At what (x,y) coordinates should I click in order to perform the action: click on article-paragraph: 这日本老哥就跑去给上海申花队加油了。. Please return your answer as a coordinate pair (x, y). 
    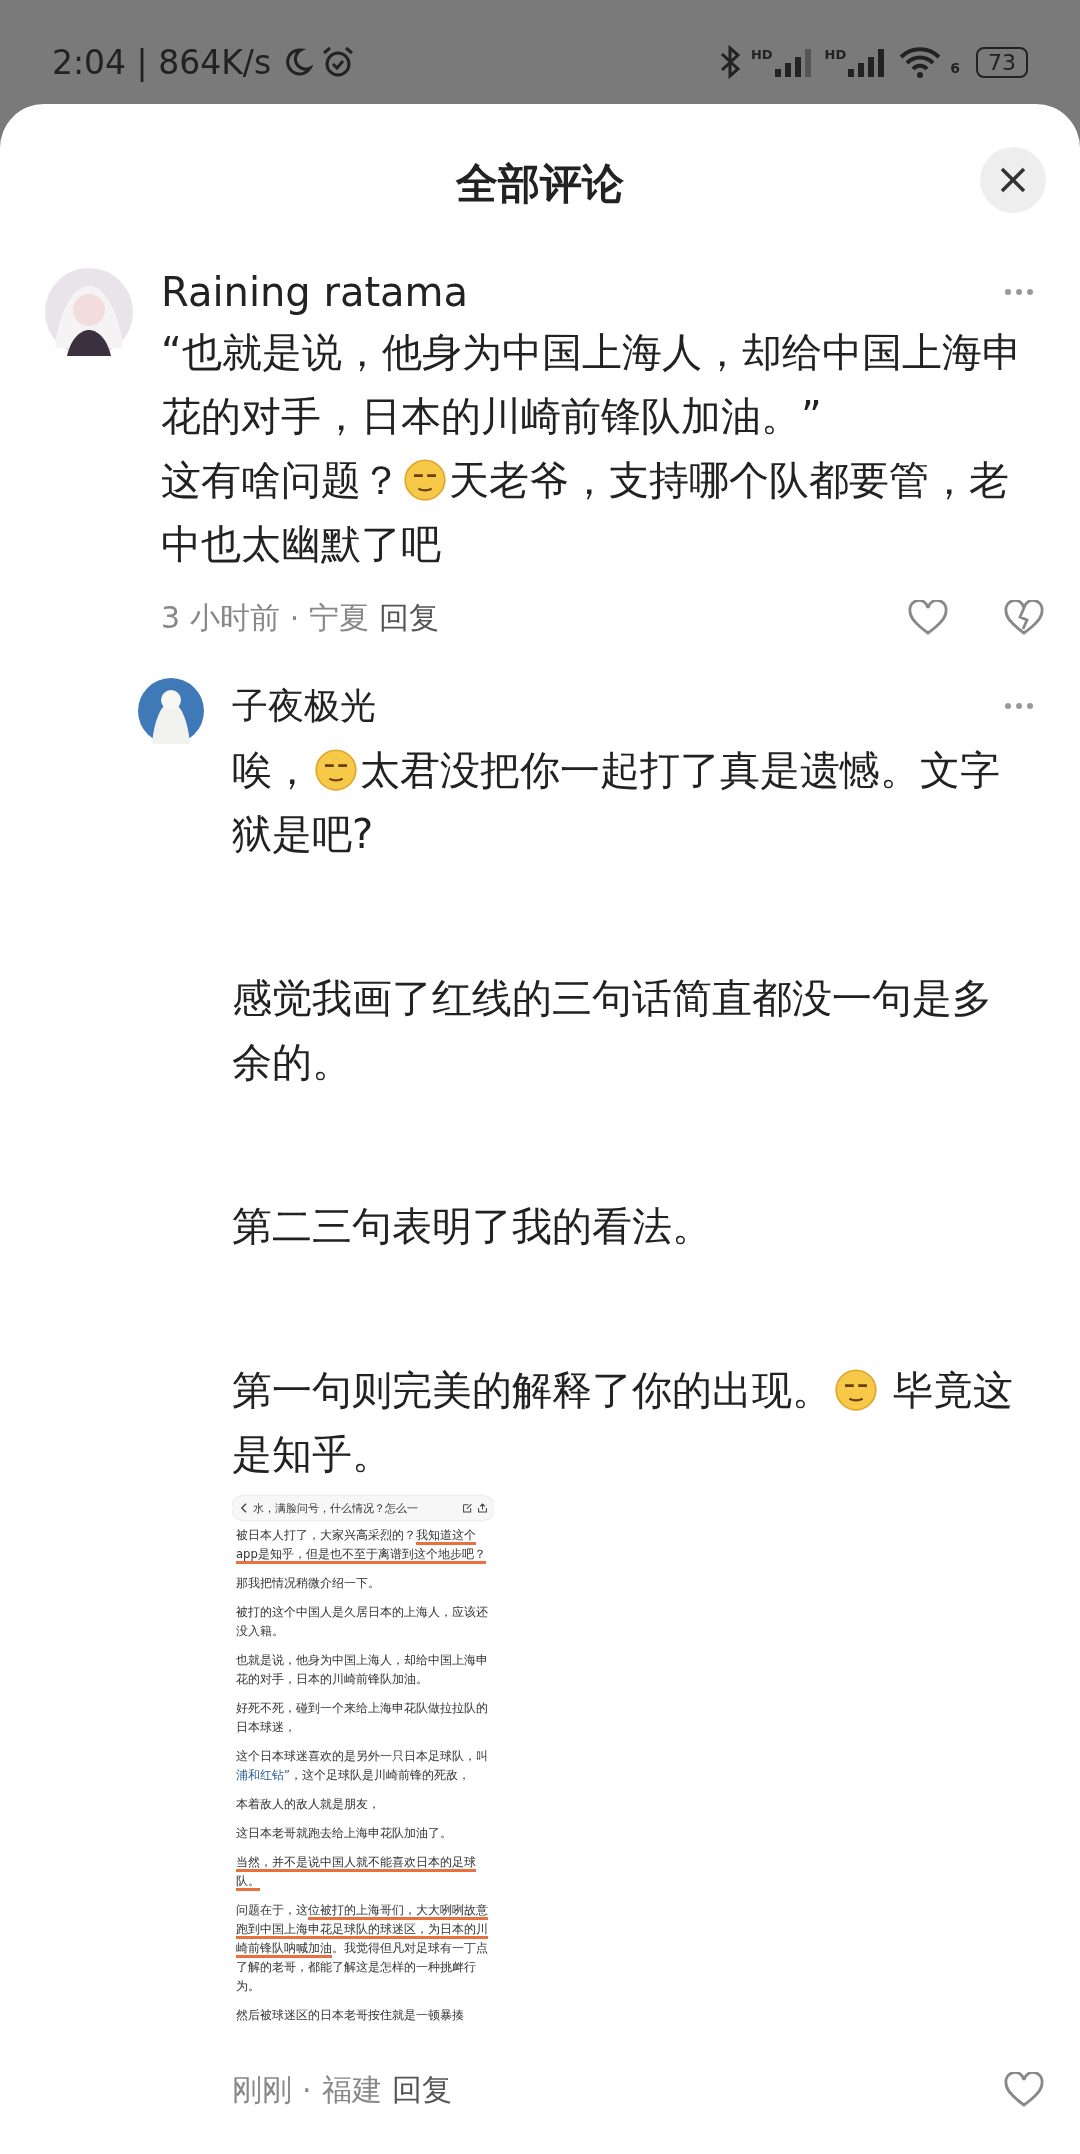
    Looking at the image, I should click on (344, 1833).